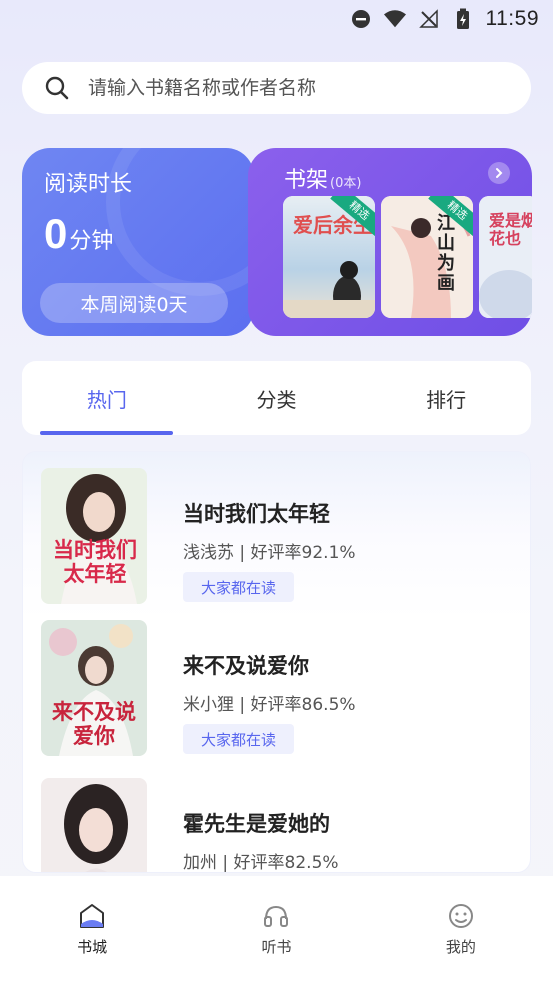 The width and height of the screenshot is (553, 983). I want to click on status-time: 11:59, so click(512, 18).